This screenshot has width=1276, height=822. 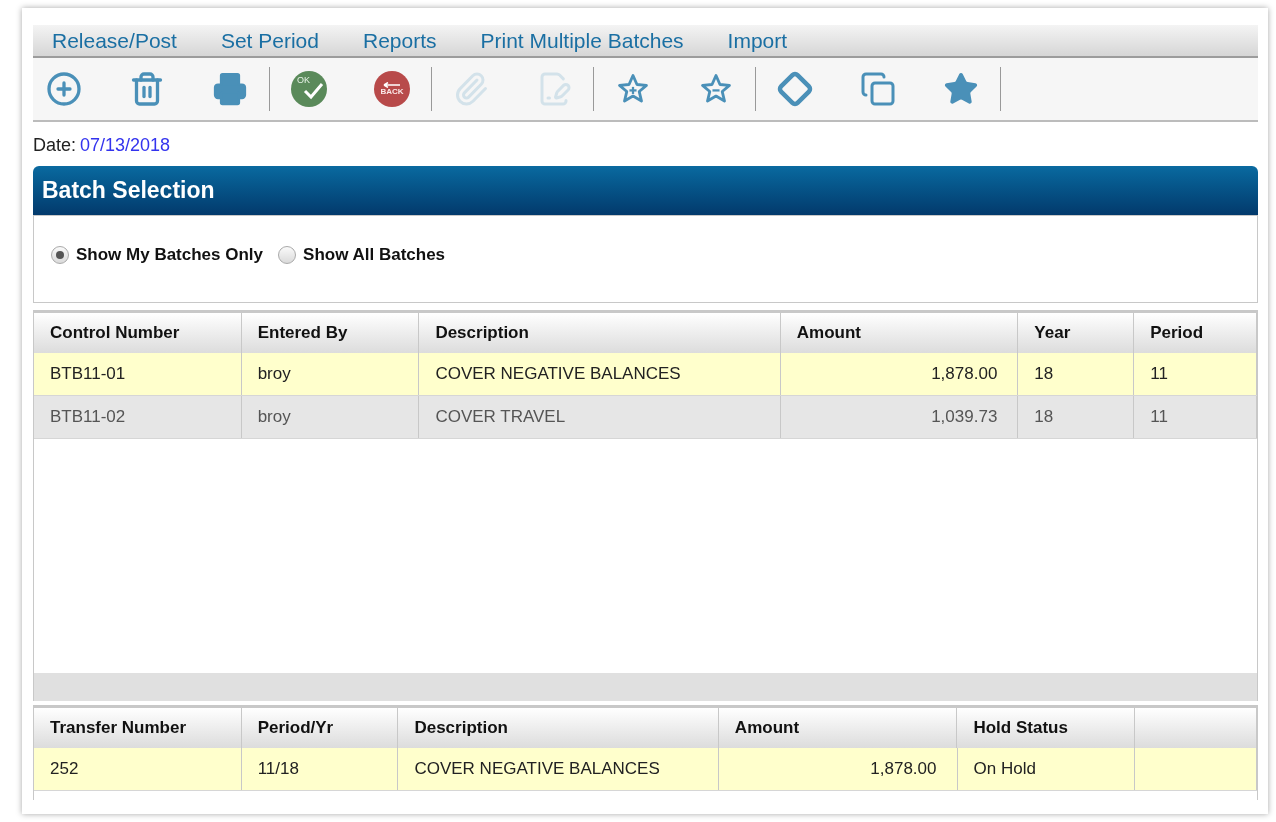 I want to click on menu-item: Print Multiple Batches, so click(x=582, y=40).